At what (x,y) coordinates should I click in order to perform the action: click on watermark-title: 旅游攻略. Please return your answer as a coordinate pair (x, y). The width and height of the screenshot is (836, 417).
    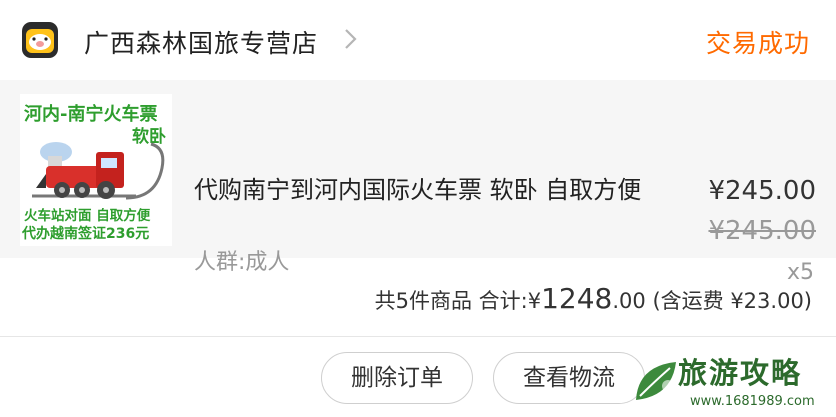
    Looking at the image, I should click on (740, 373).